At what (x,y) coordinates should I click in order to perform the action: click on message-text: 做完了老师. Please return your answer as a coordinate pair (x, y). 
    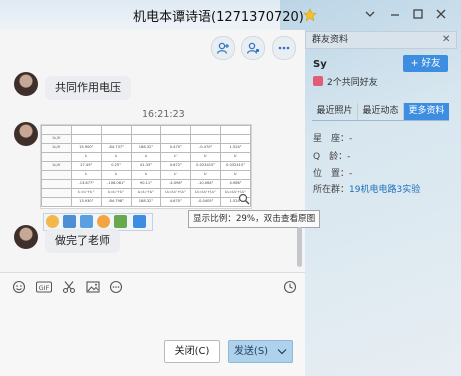
    Looking at the image, I should click on (82, 240).